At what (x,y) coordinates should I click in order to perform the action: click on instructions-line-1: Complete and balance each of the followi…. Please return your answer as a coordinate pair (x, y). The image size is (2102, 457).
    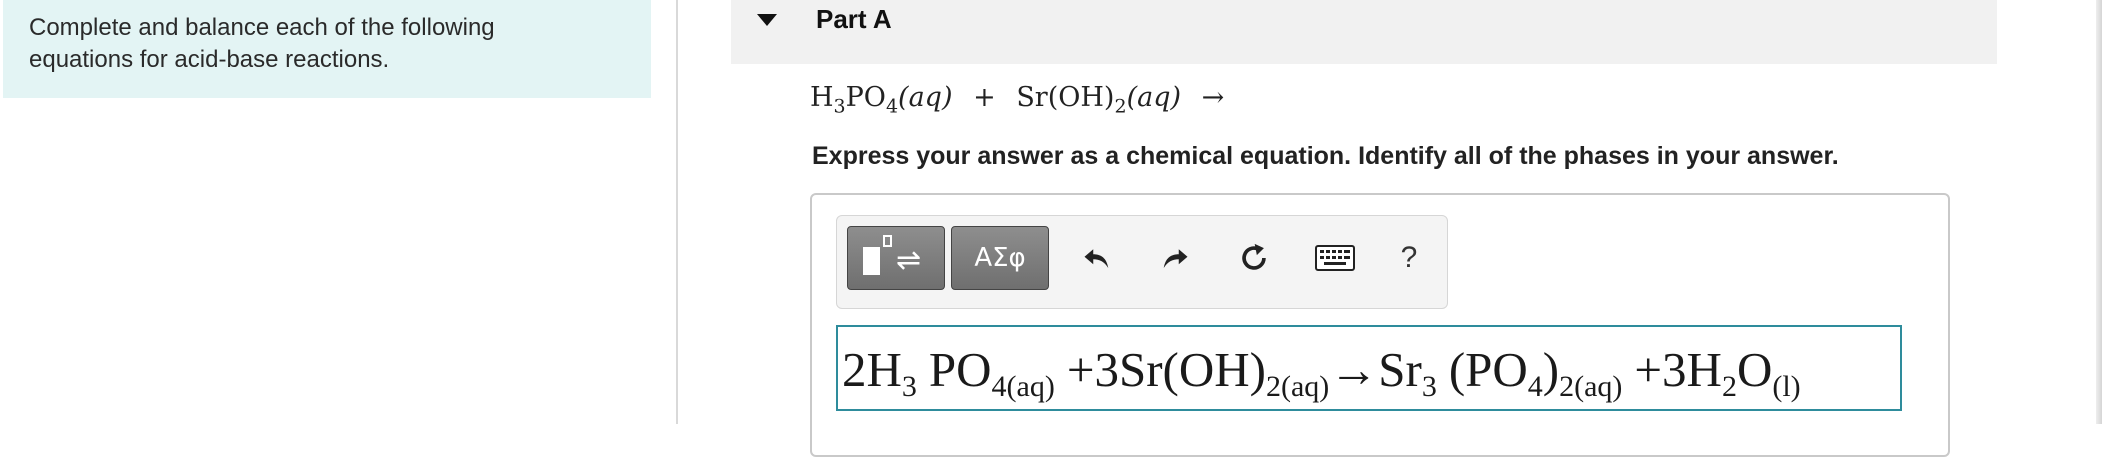
    Looking at the image, I should click on (262, 27).